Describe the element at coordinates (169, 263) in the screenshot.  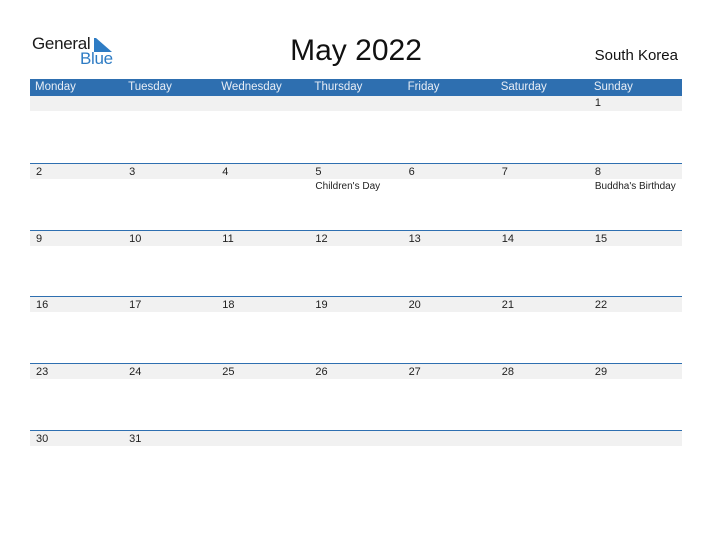
I see `day-cell: 10` at that location.